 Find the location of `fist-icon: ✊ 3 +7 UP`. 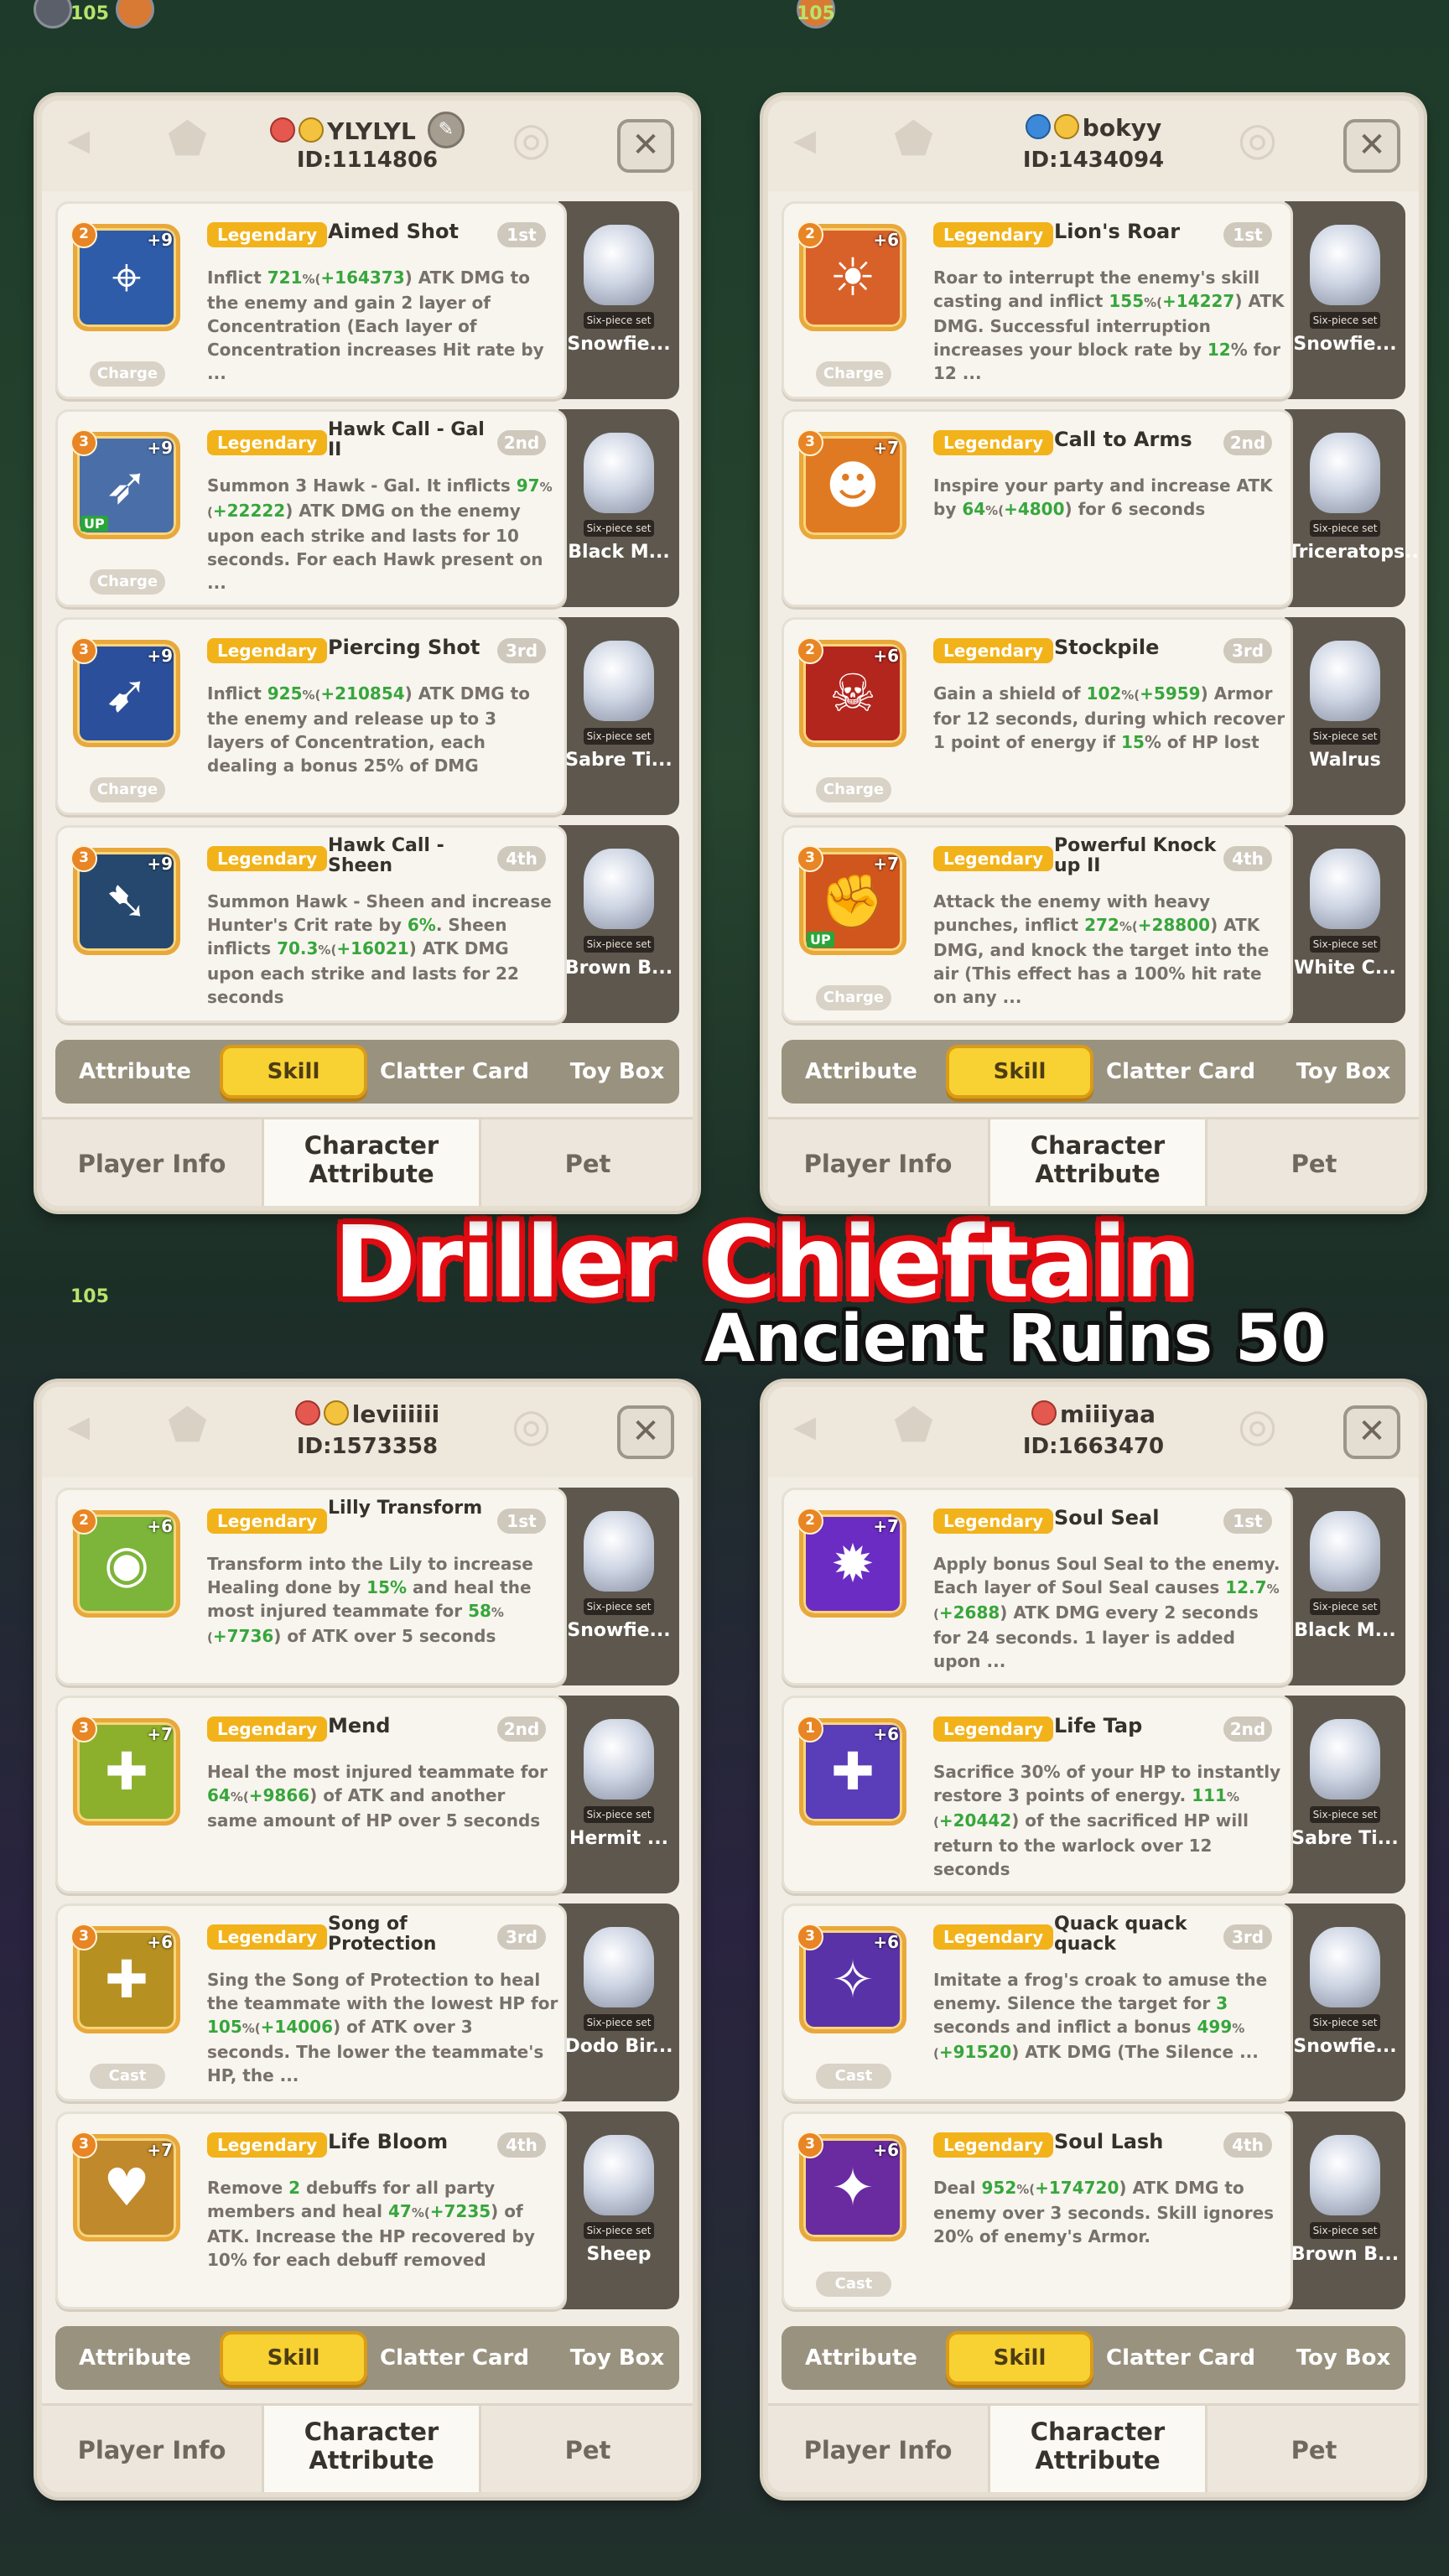

fist-icon: ✊ 3 +7 UP is located at coordinates (851, 900).